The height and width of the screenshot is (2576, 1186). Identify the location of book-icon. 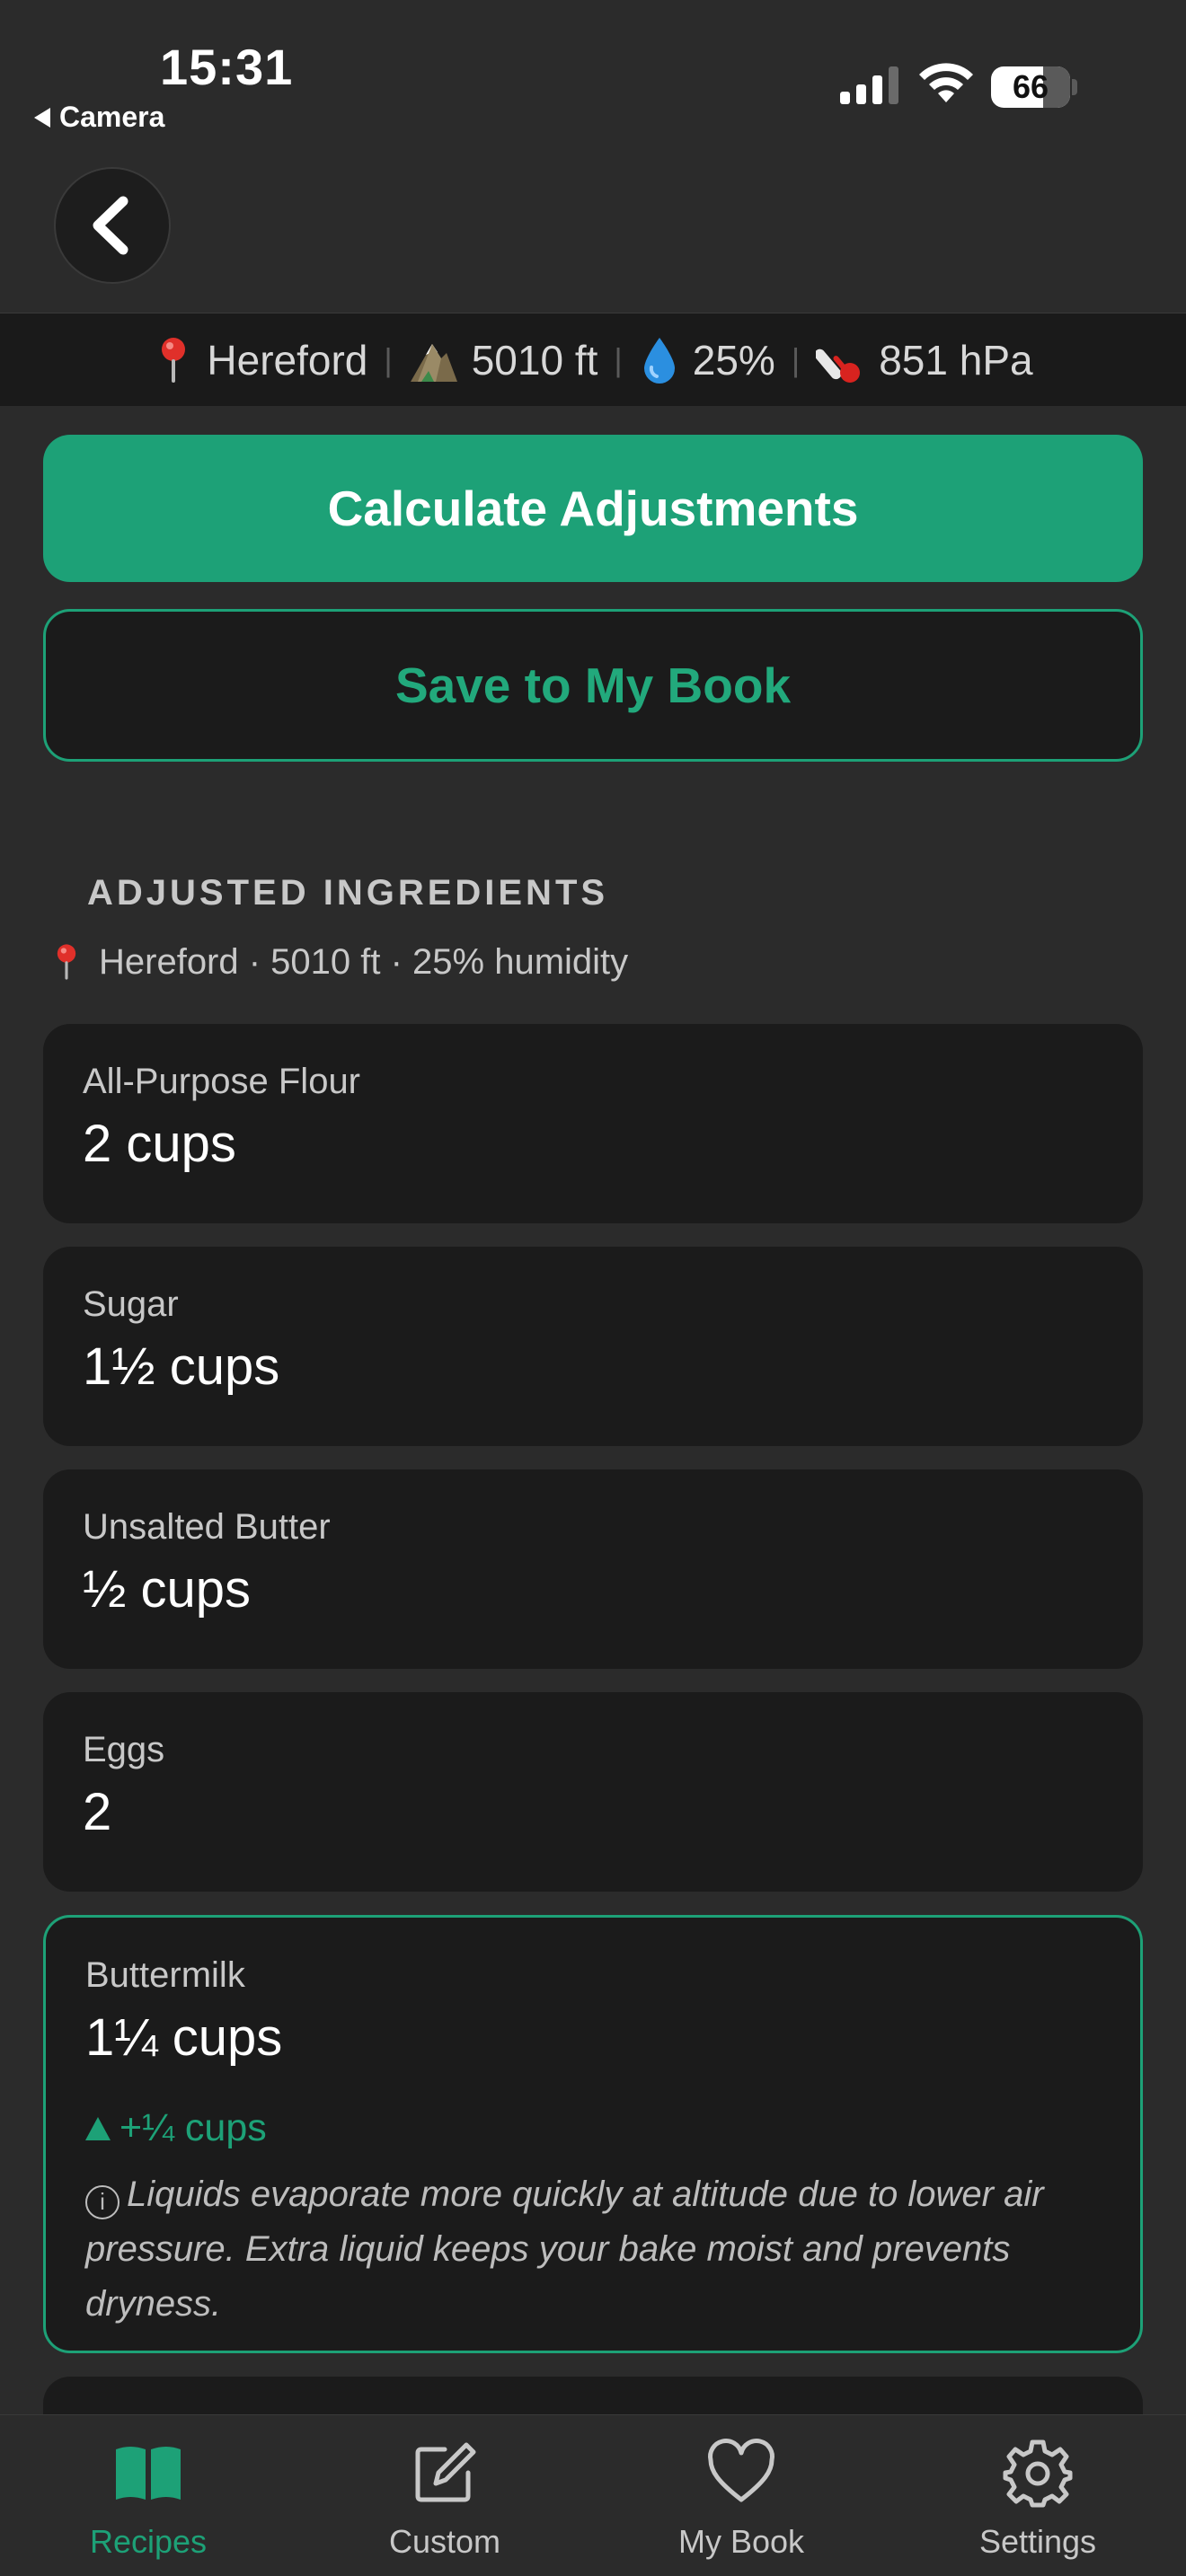
(148, 2473).